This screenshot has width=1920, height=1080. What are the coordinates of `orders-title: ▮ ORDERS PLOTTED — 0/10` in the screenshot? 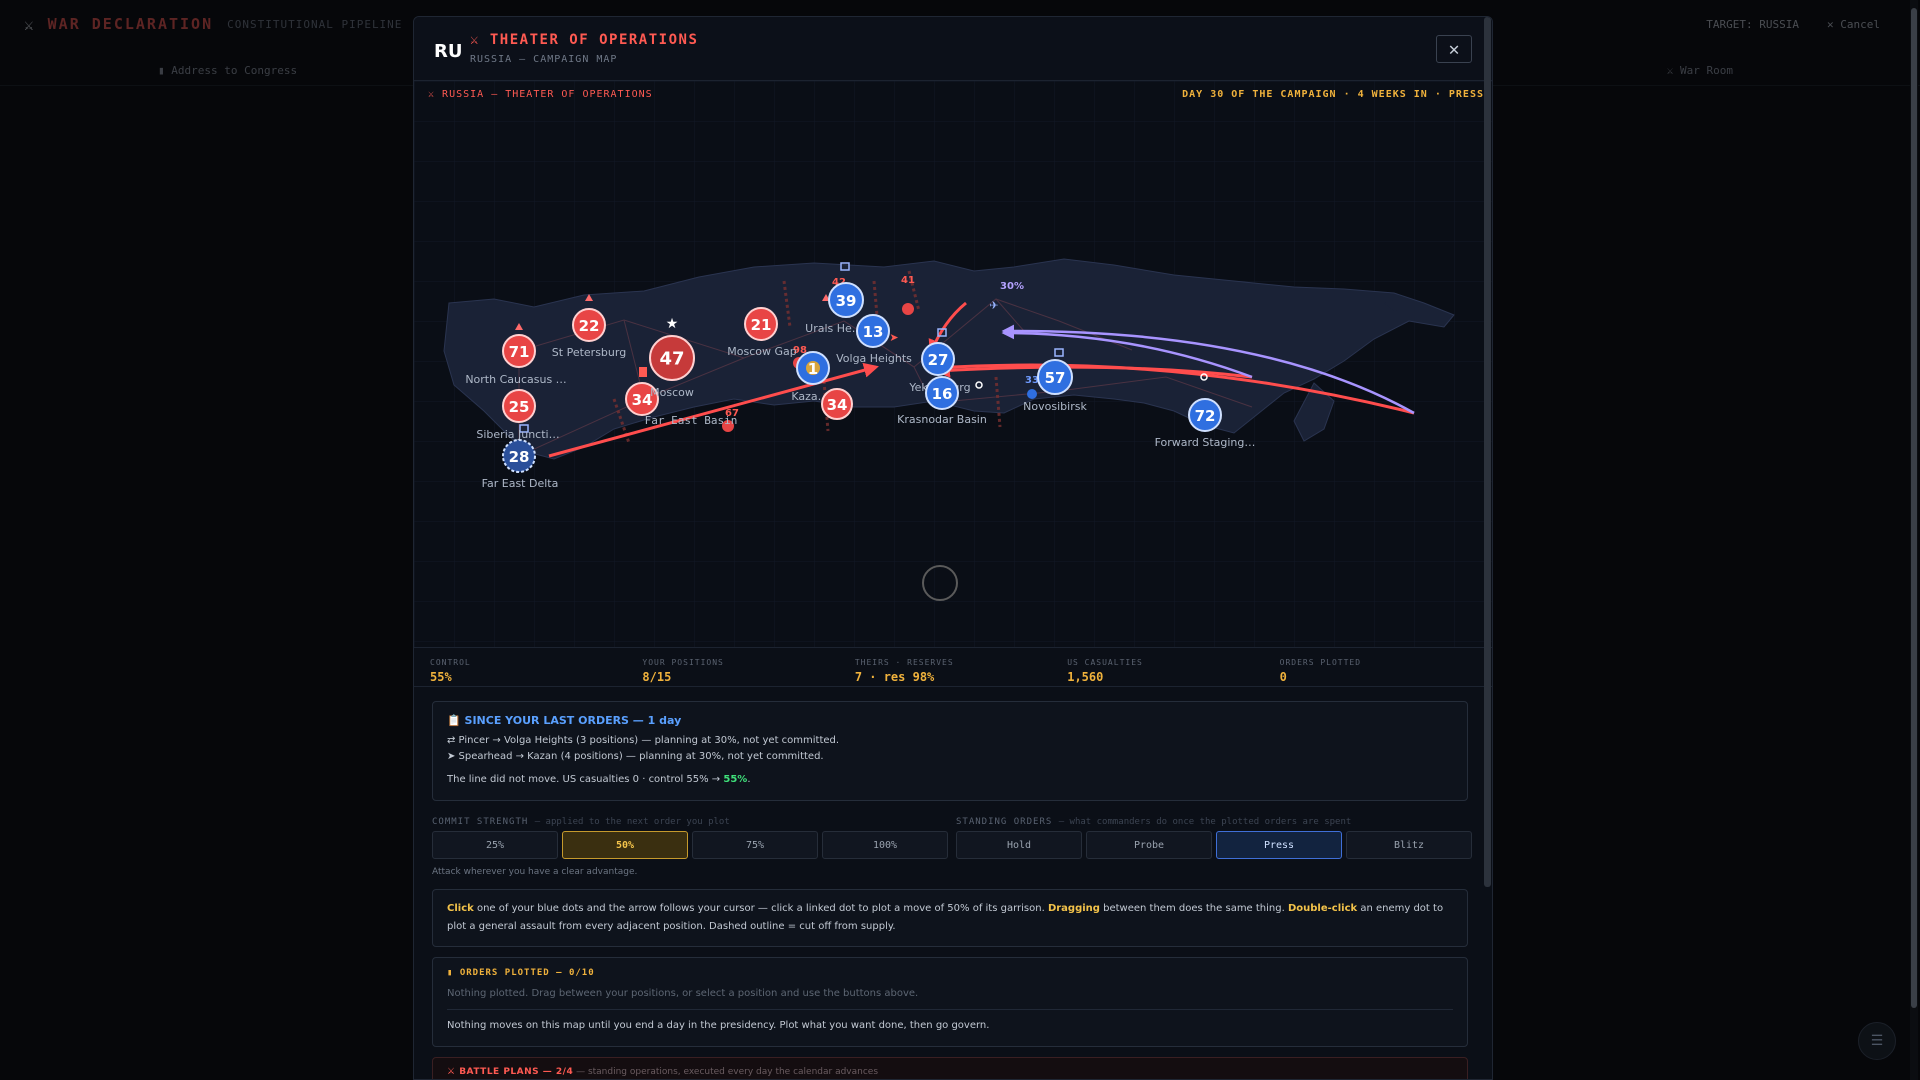 It's located at (521, 973).